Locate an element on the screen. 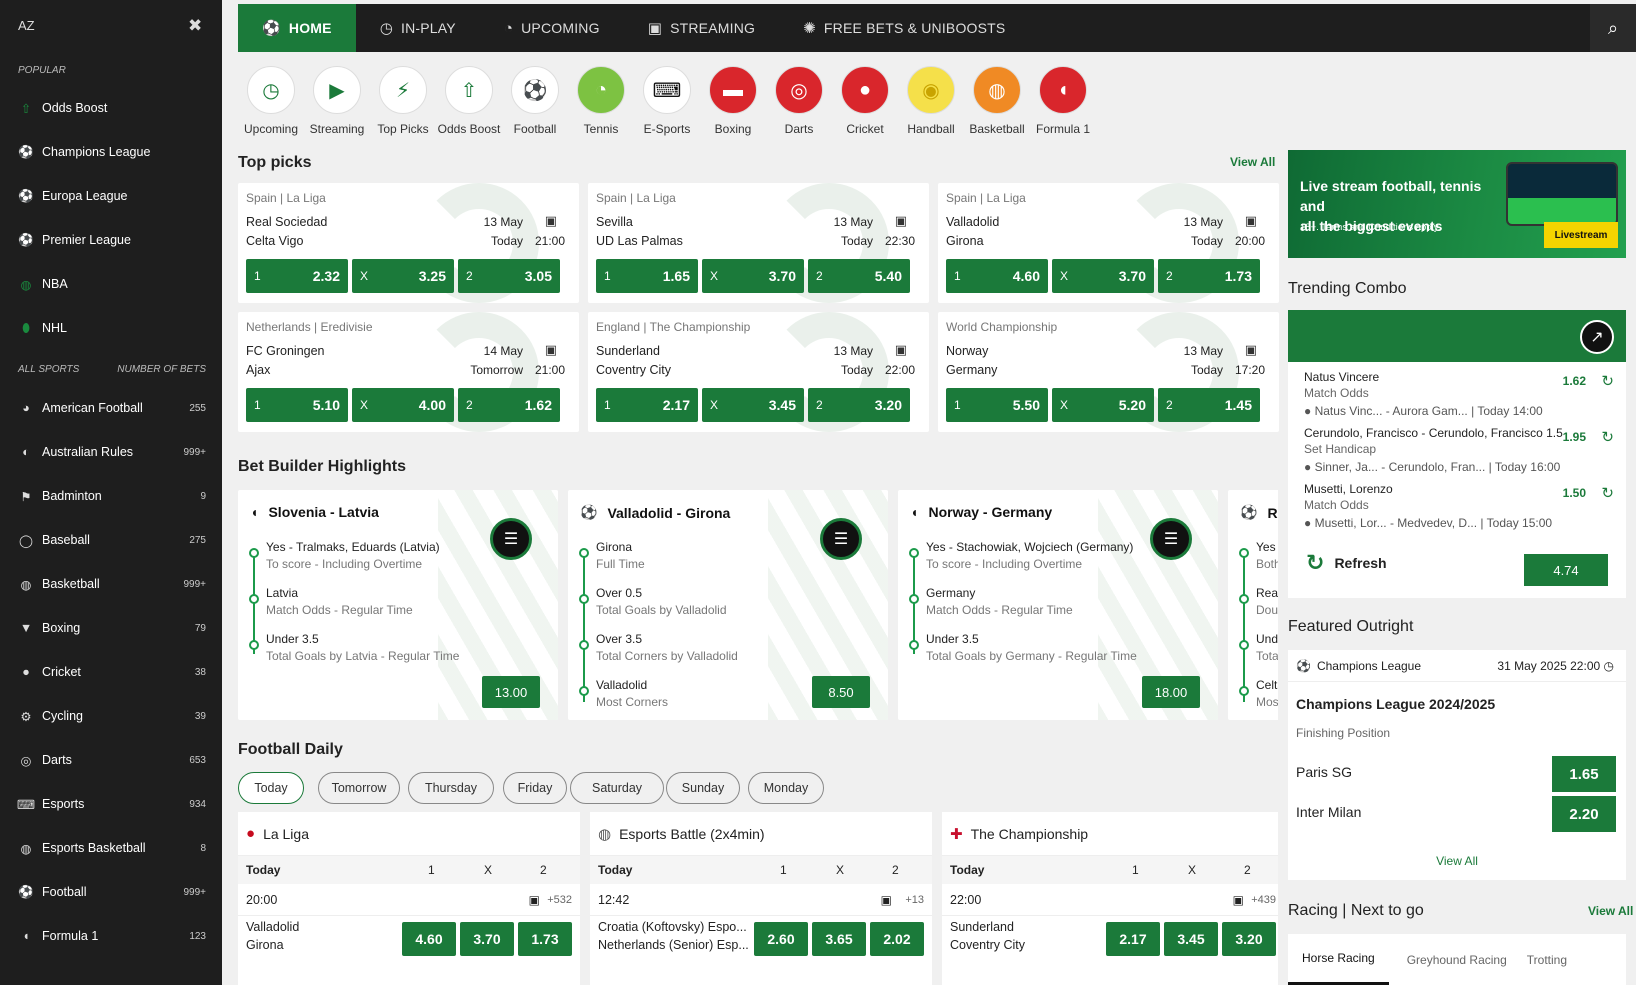 This screenshot has height=985, width=1636. sidebar-item-sport: ◍ Basketball 999+ is located at coordinates (111, 584).